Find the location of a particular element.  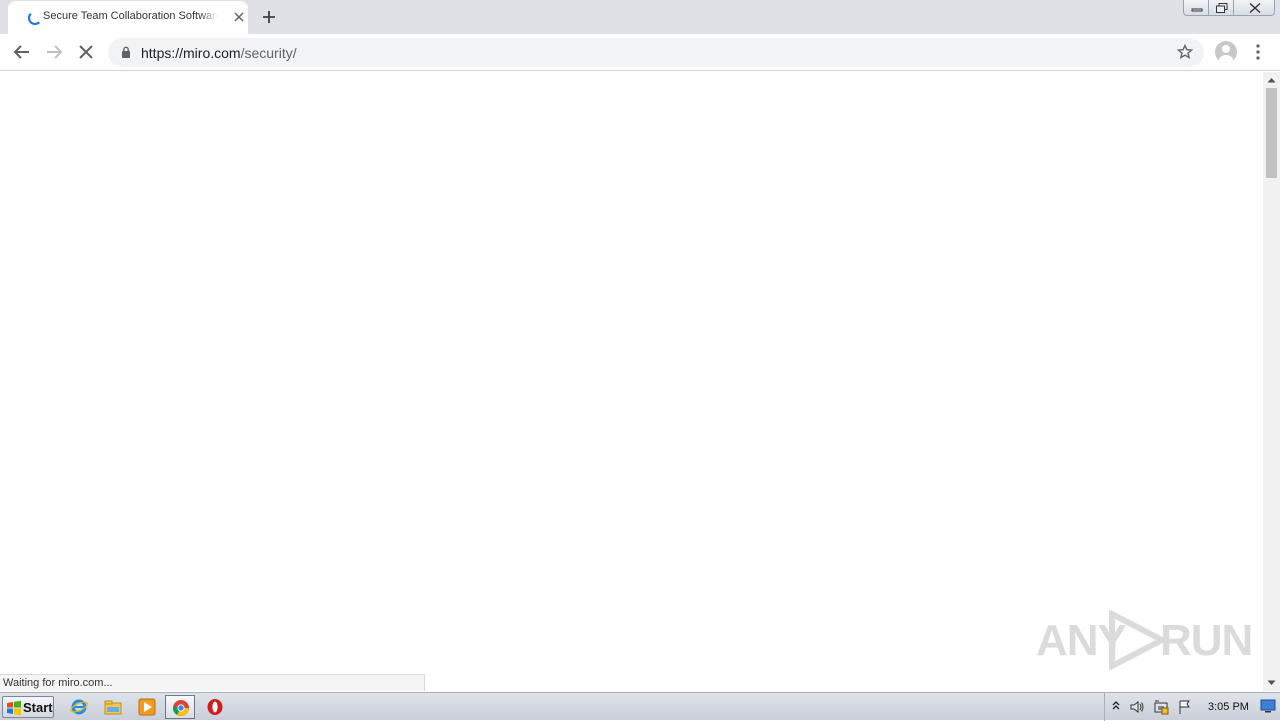

file-explorer-icon is located at coordinates (113, 707).